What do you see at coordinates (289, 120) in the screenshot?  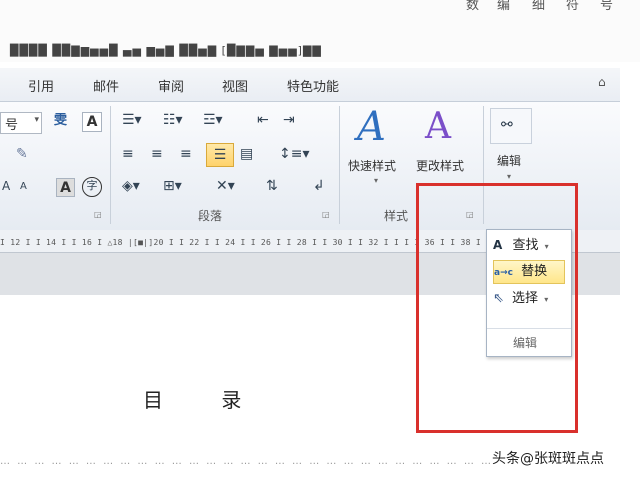 I see `increase-indent-icon: ⇥` at bounding box center [289, 120].